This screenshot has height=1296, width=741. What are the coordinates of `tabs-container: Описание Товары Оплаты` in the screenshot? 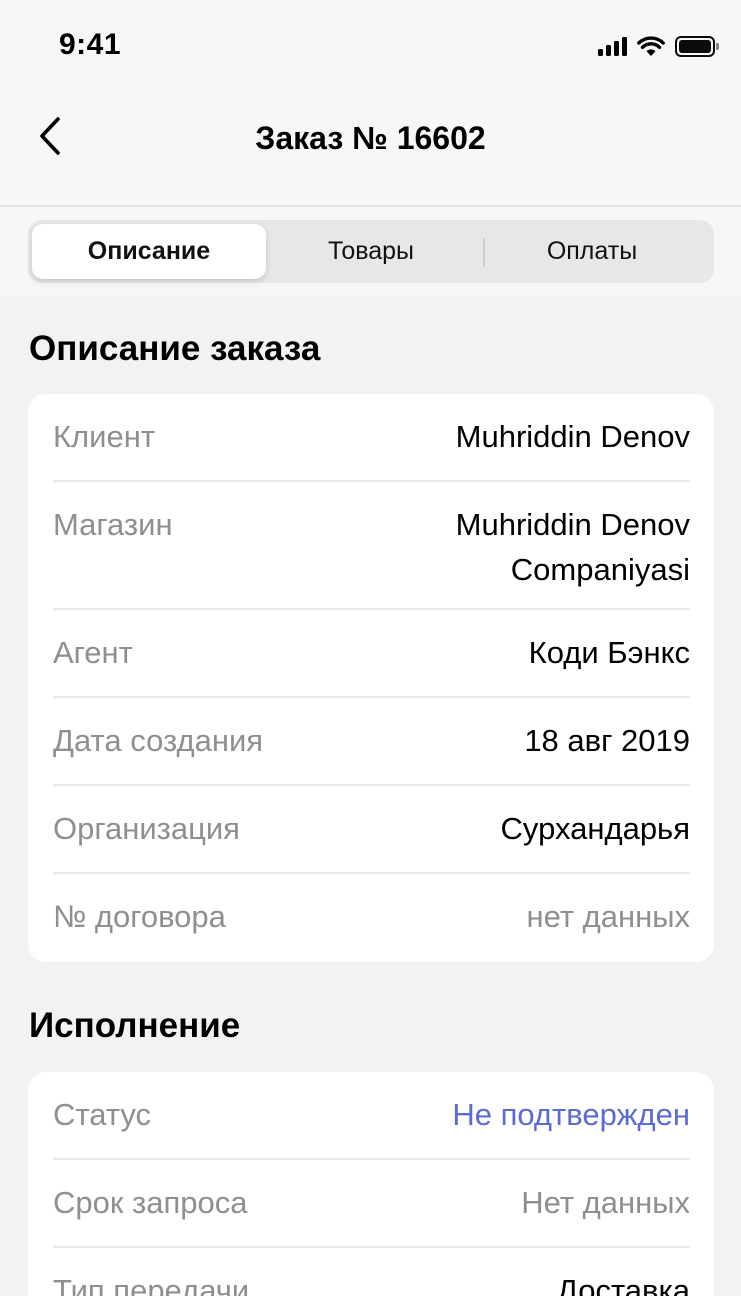 It's located at (370, 252).